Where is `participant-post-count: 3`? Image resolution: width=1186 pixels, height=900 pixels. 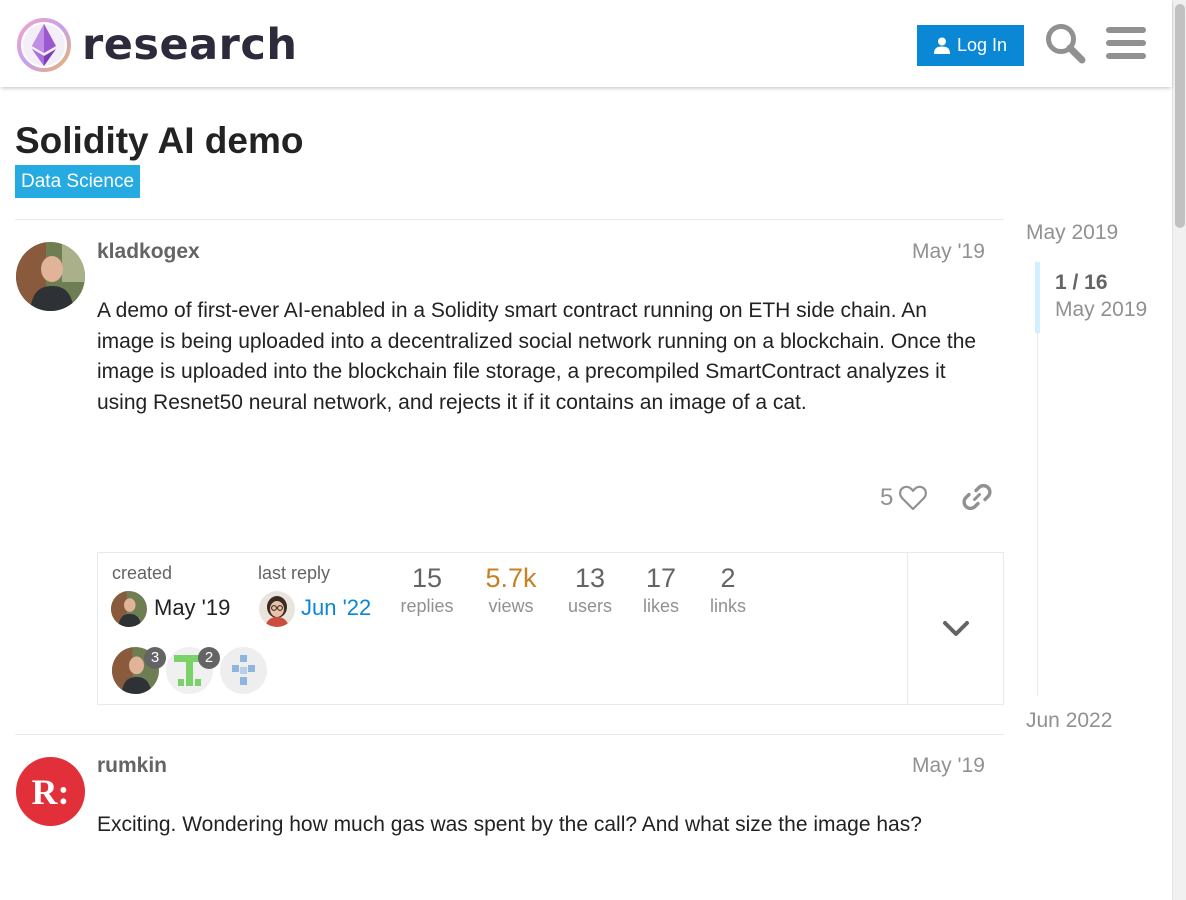 participant-post-count: 3 is located at coordinates (155, 658).